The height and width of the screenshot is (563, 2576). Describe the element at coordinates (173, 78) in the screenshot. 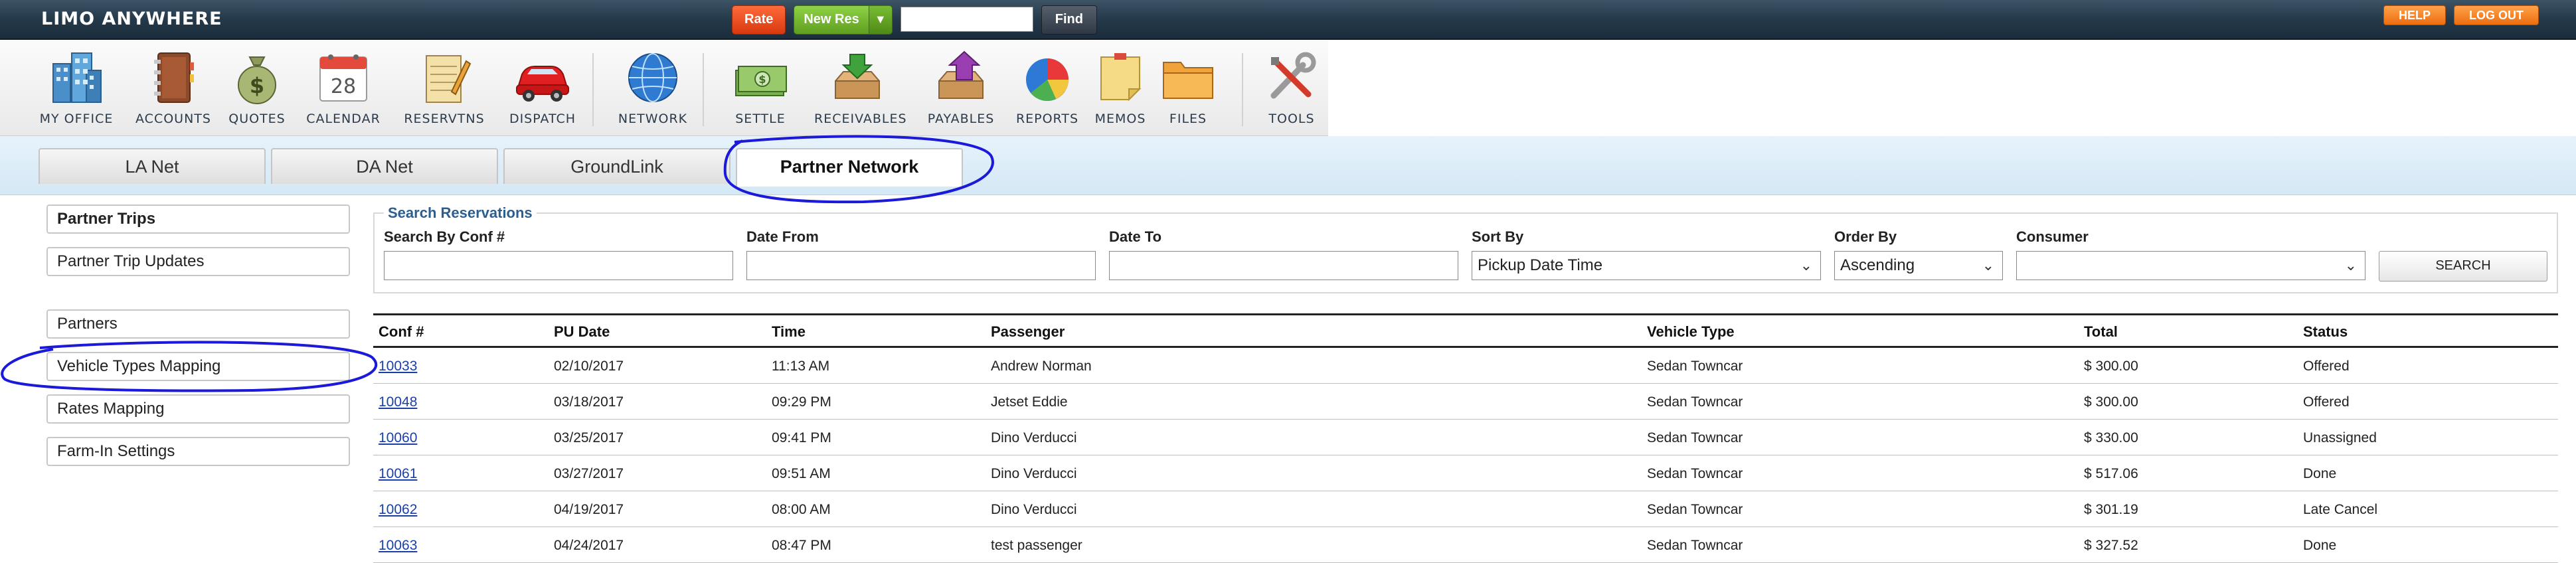

I see `address-book-icon` at that location.